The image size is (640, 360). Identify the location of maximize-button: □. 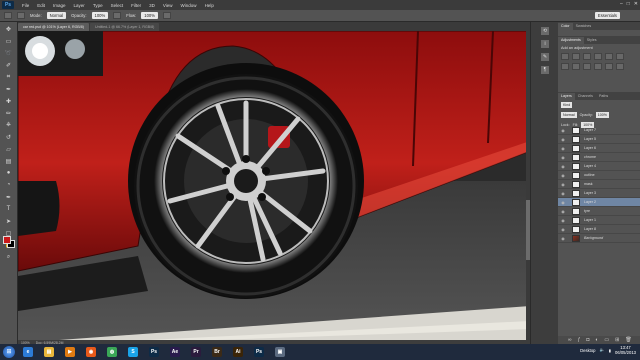
(628, 4).